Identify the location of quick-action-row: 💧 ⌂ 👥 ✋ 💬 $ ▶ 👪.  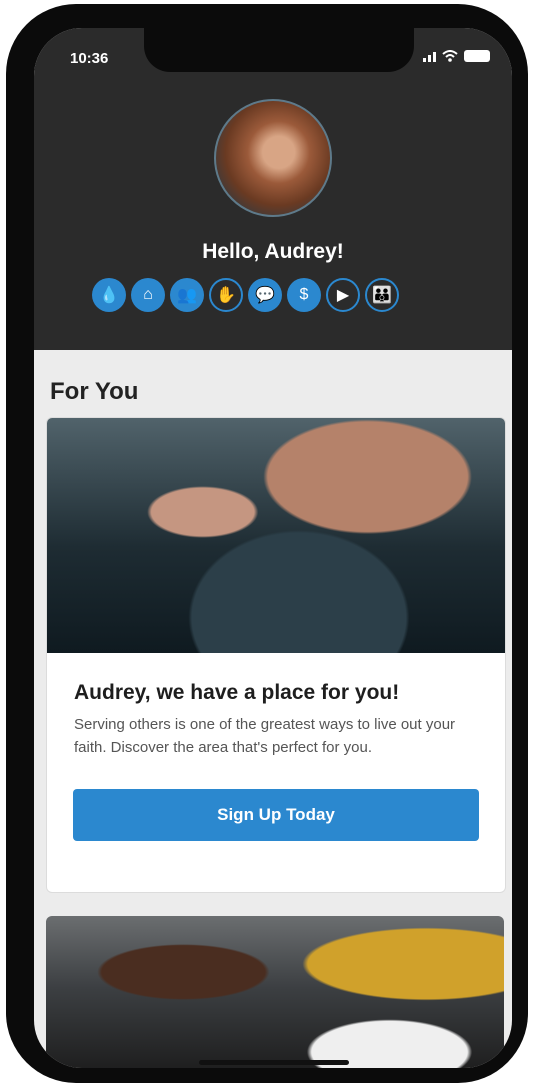
(245, 295).